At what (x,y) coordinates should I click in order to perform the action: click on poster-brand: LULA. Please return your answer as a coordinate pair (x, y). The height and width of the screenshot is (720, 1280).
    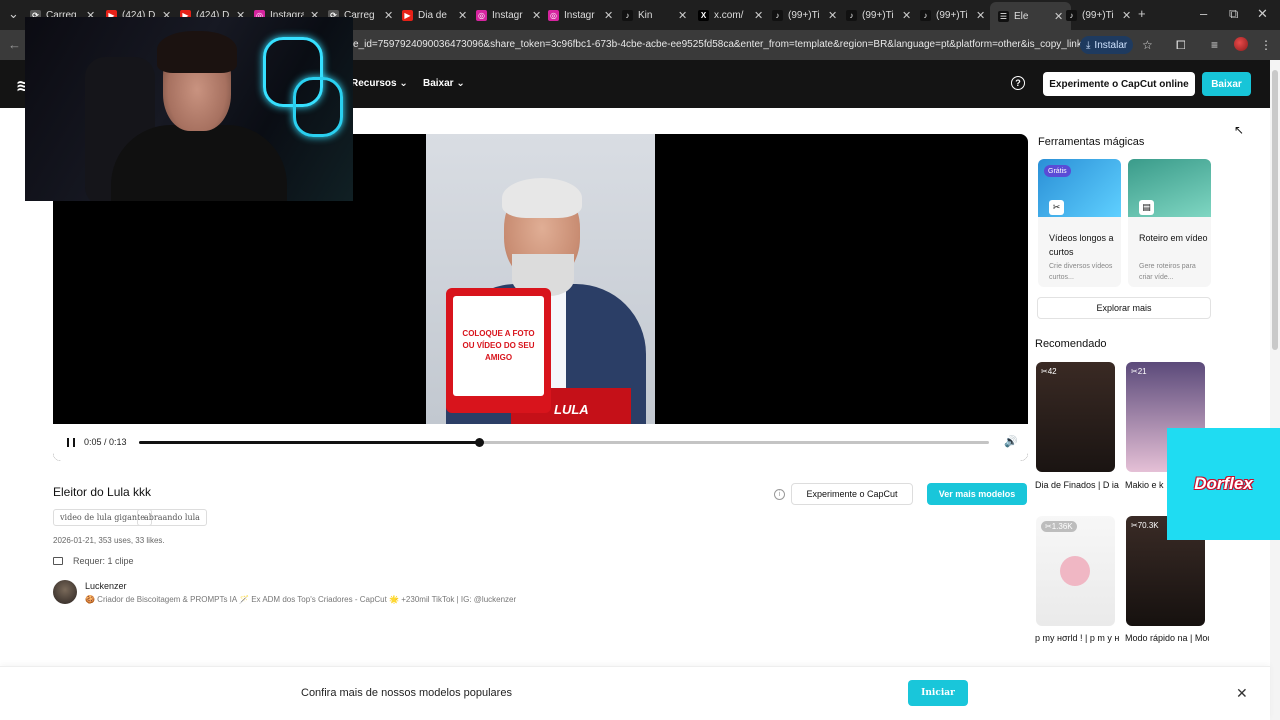
    Looking at the image, I should click on (571, 409).